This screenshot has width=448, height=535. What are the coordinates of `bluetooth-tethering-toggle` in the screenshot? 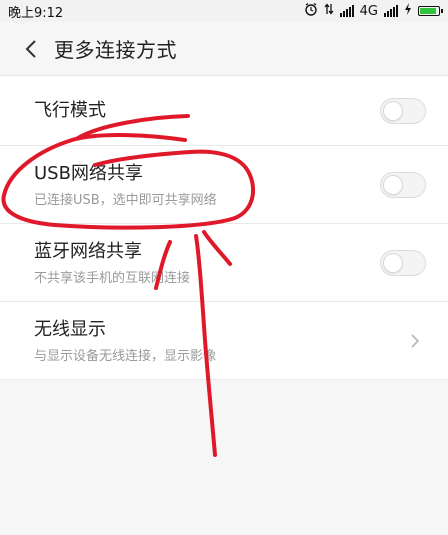 It's located at (403, 262).